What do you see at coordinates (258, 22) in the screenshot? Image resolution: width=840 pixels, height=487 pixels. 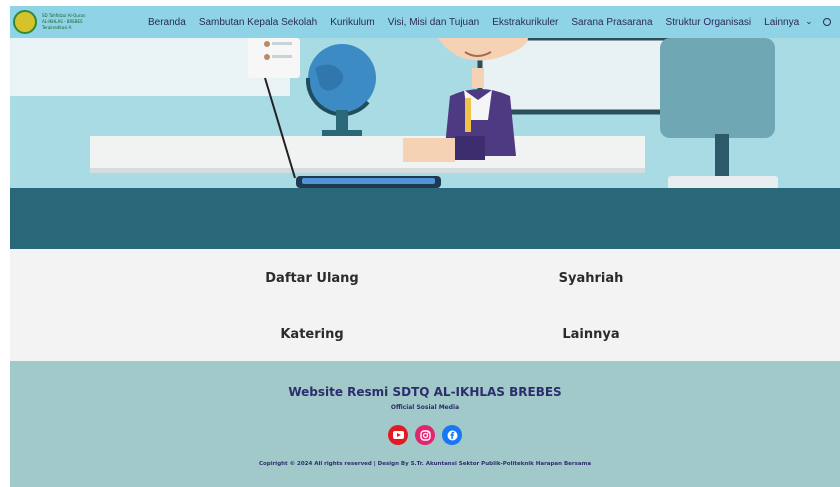 I see `nav-item-sambutan: Sambutan Kepala Sekolah` at bounding box center [258, 22].